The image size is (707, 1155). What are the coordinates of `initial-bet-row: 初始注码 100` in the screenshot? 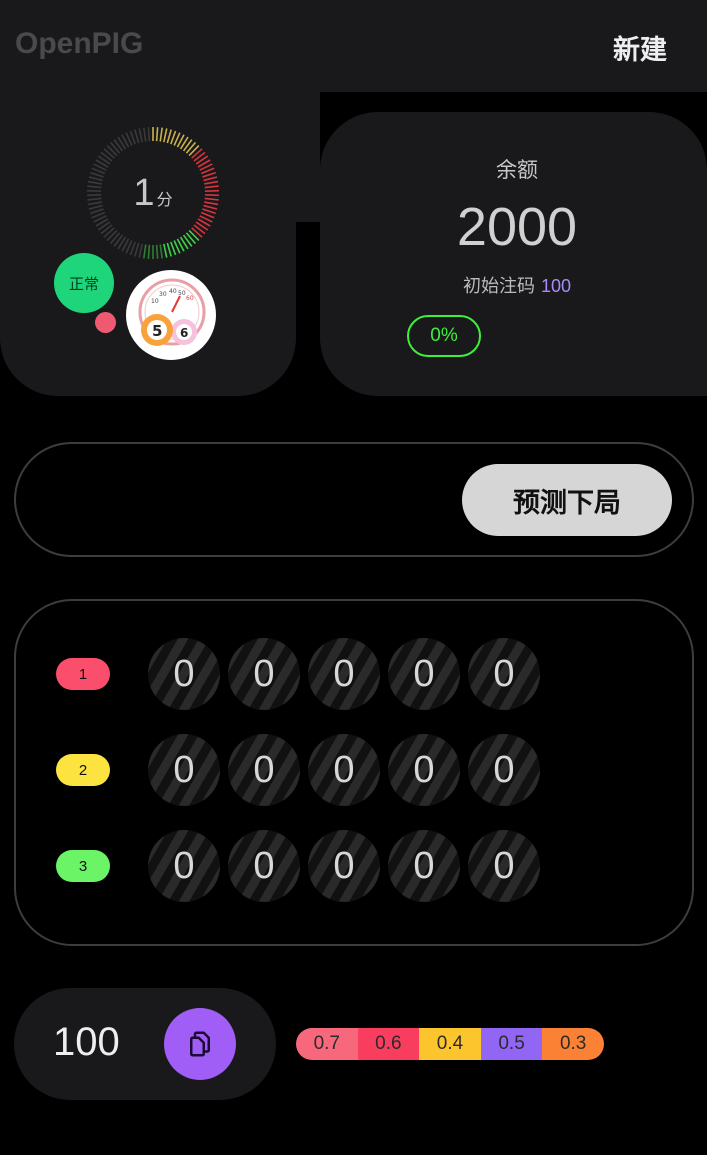 It's located at (513, 285).